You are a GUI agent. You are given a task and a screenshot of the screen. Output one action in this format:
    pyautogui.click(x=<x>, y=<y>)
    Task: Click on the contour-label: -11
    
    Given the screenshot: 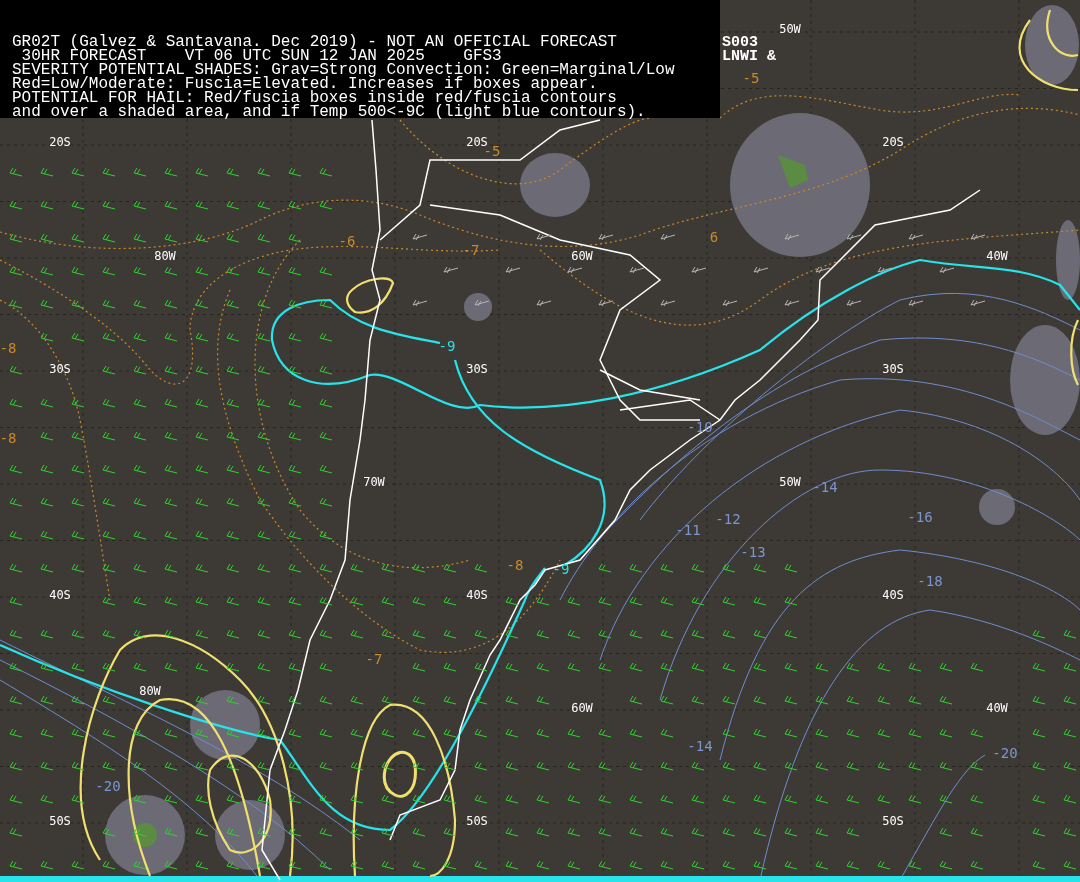 What is the action you would take?
    pyautogui.click(x=688, y=530)
    